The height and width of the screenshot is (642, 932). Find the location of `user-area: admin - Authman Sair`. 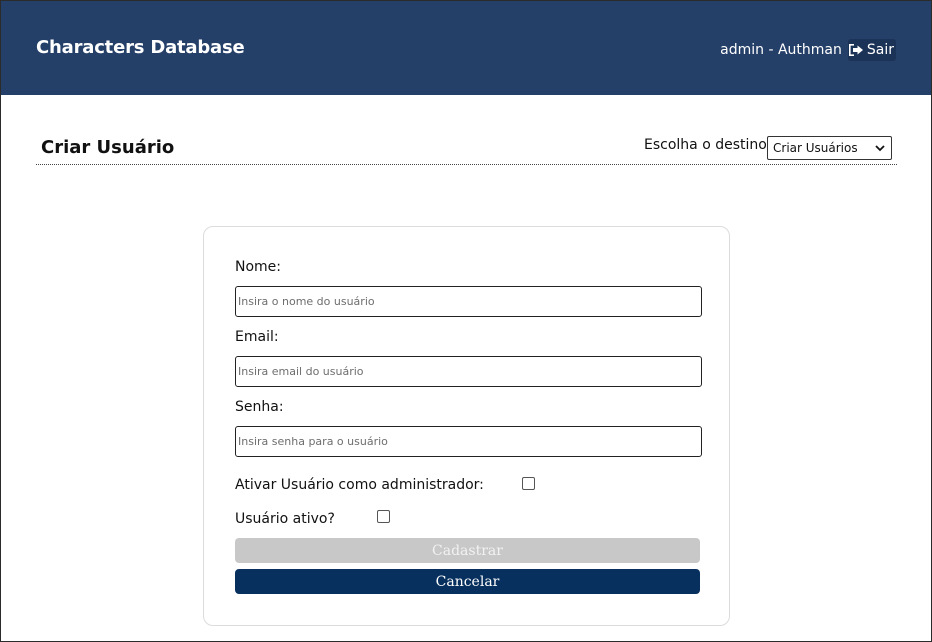

user-area: admin - Authman Sair is located at coordinates (808, 50).